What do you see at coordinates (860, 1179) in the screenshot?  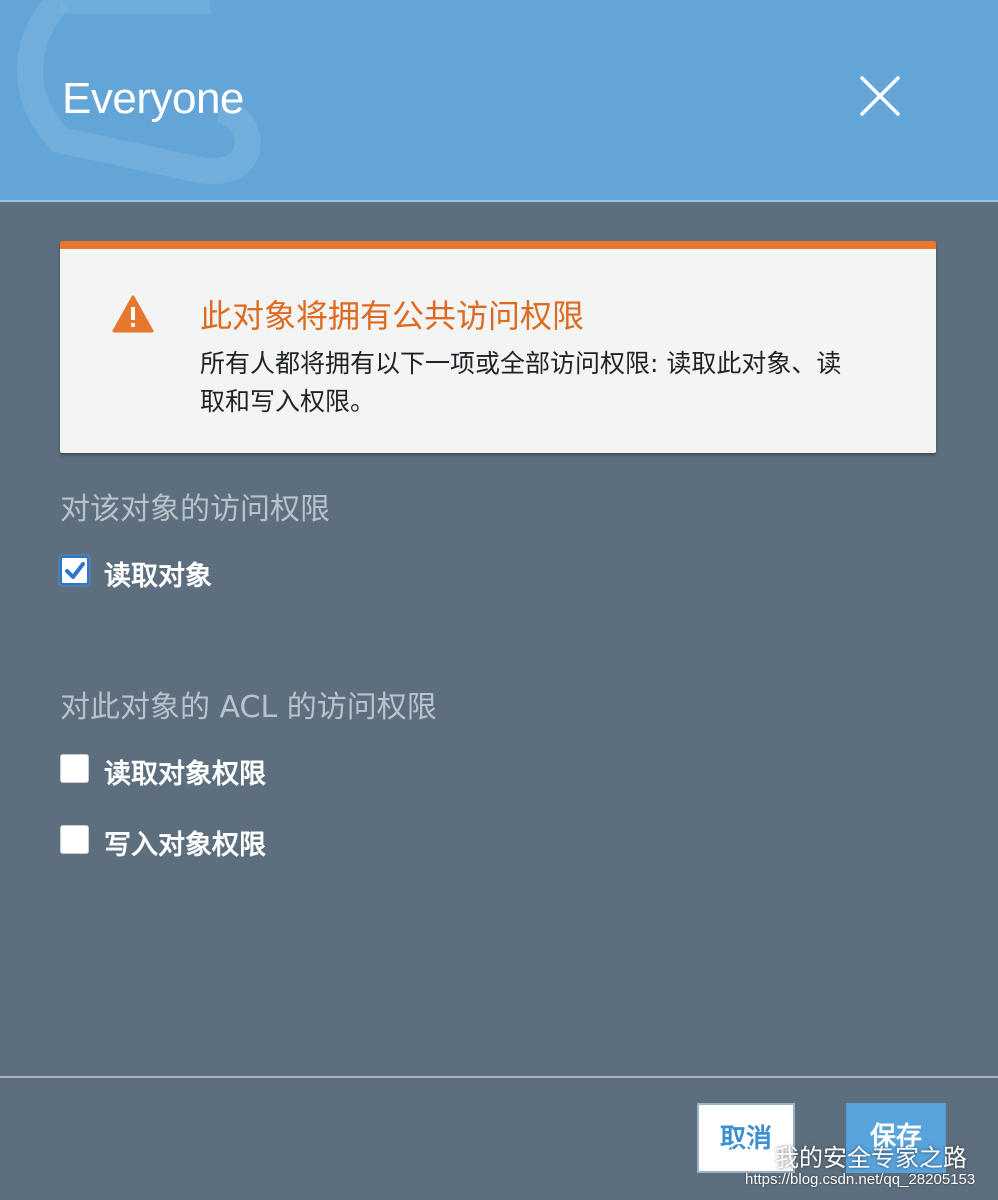 I see `watermark-url: https://blog.csdn.net/qq_28205153` at bounding box center [860, 1179].